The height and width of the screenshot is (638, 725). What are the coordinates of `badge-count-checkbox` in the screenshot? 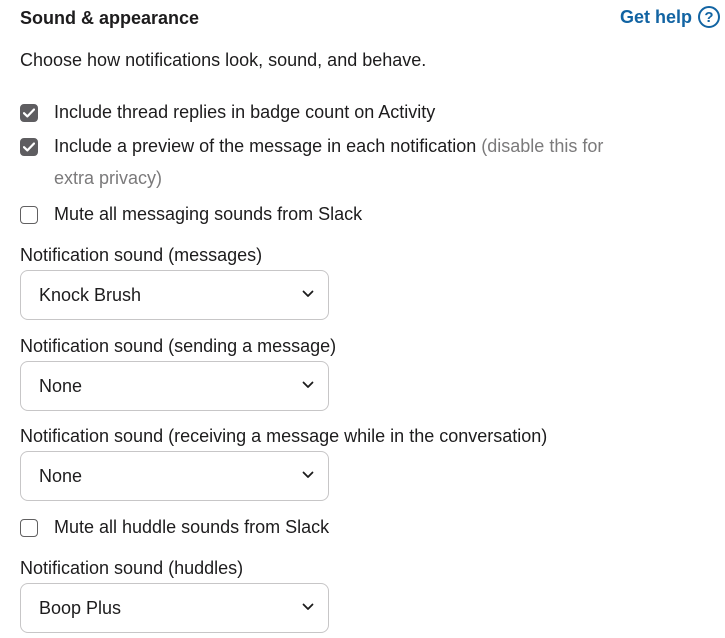 It's located at (29, 113).